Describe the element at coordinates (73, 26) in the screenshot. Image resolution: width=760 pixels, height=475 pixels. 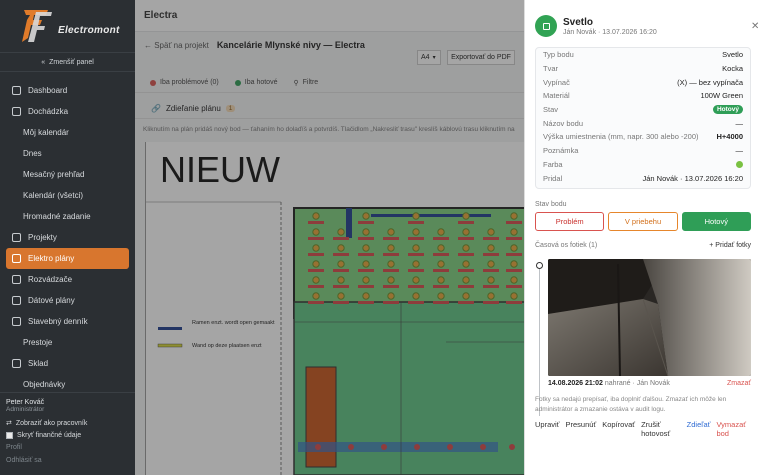
I see `logo: Electromont` at that location.